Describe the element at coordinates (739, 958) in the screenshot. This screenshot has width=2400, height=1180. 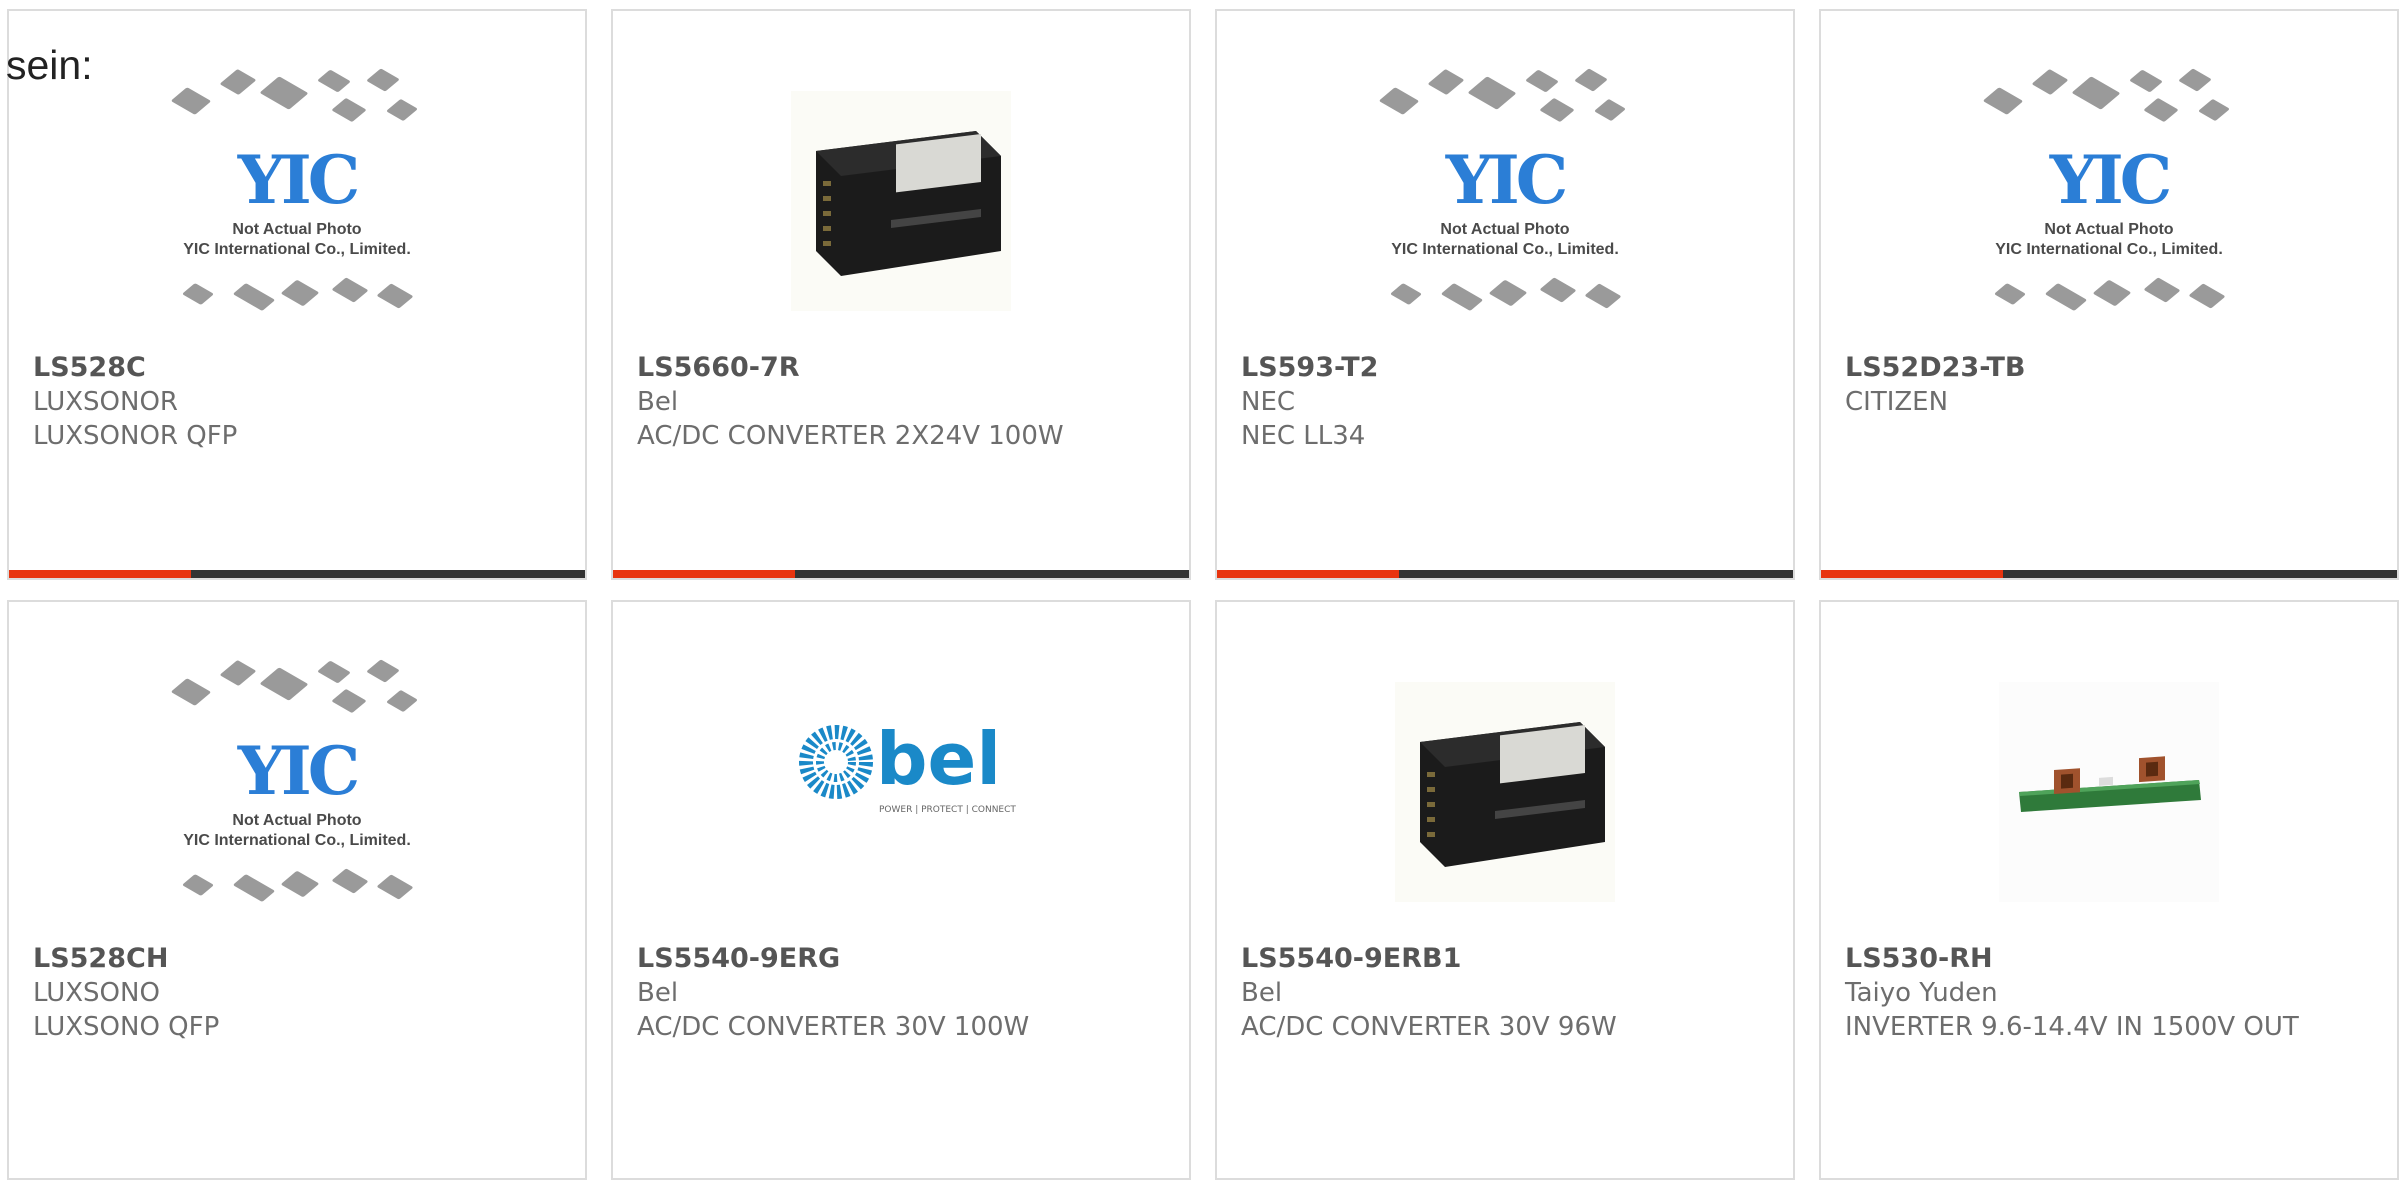
I see `part-number: LS5540-9ERG` at that location.